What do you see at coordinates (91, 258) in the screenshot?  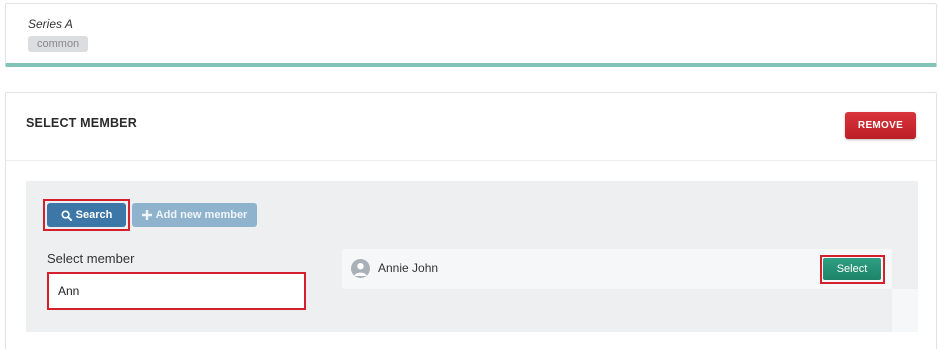 I see `select-member-label: Select member` at bounding box center [91, 258].